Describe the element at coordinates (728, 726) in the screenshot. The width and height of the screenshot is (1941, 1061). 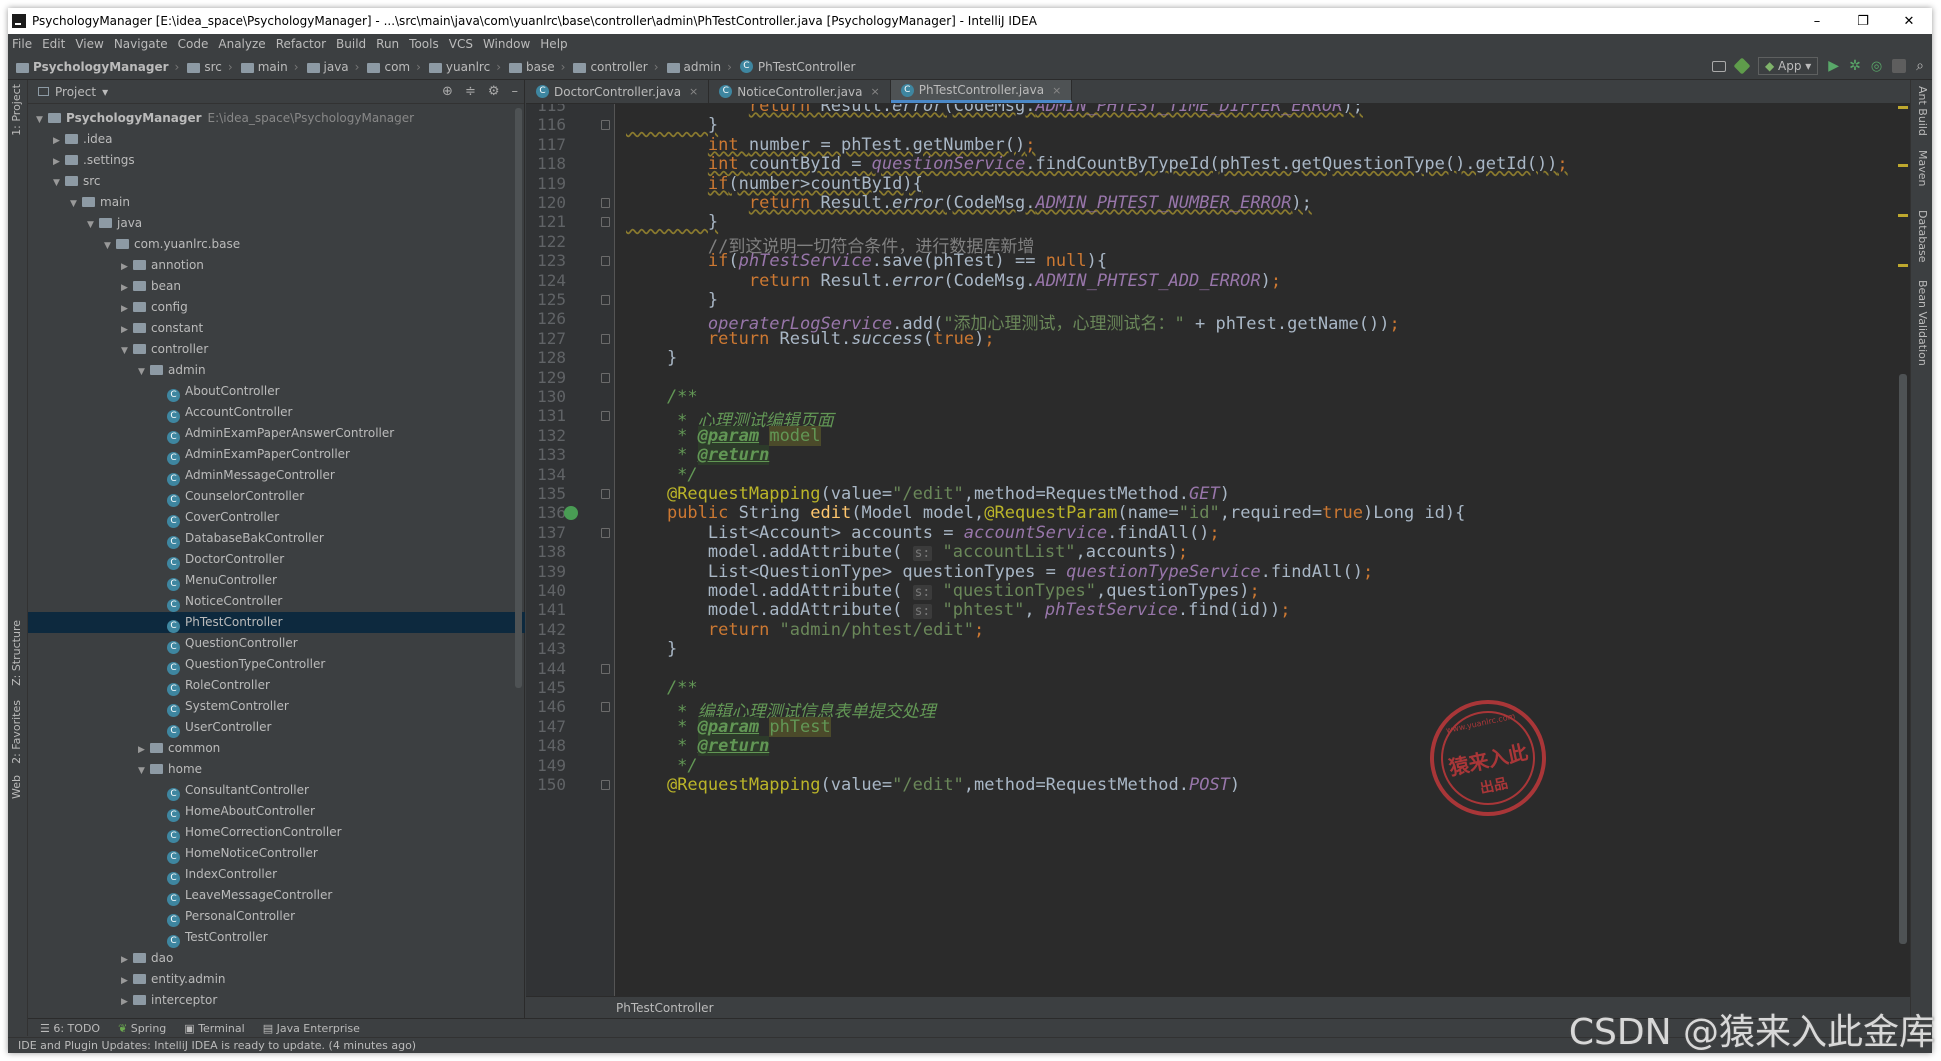
I see `code-line: * @param phTest` at that location.